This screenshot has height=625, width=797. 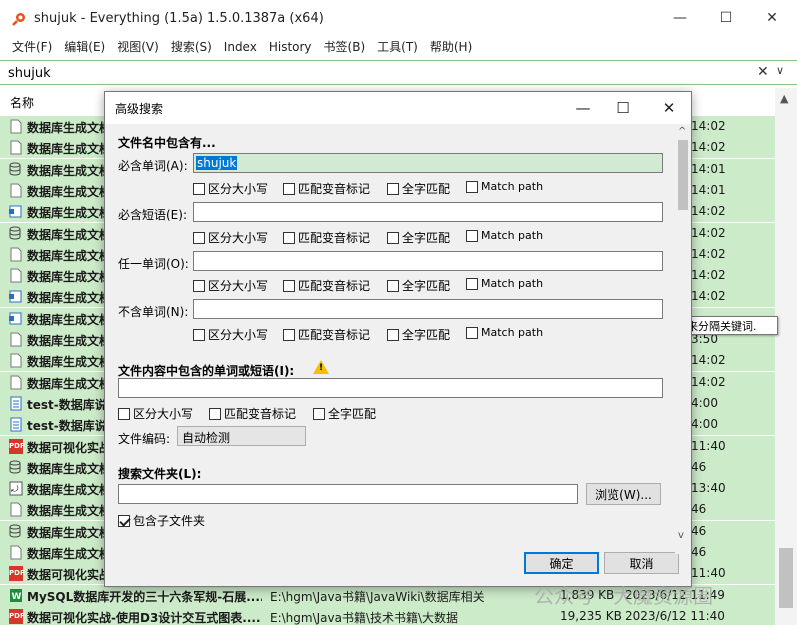 I want to click on menu-history: History, so click(x=290, y=47).